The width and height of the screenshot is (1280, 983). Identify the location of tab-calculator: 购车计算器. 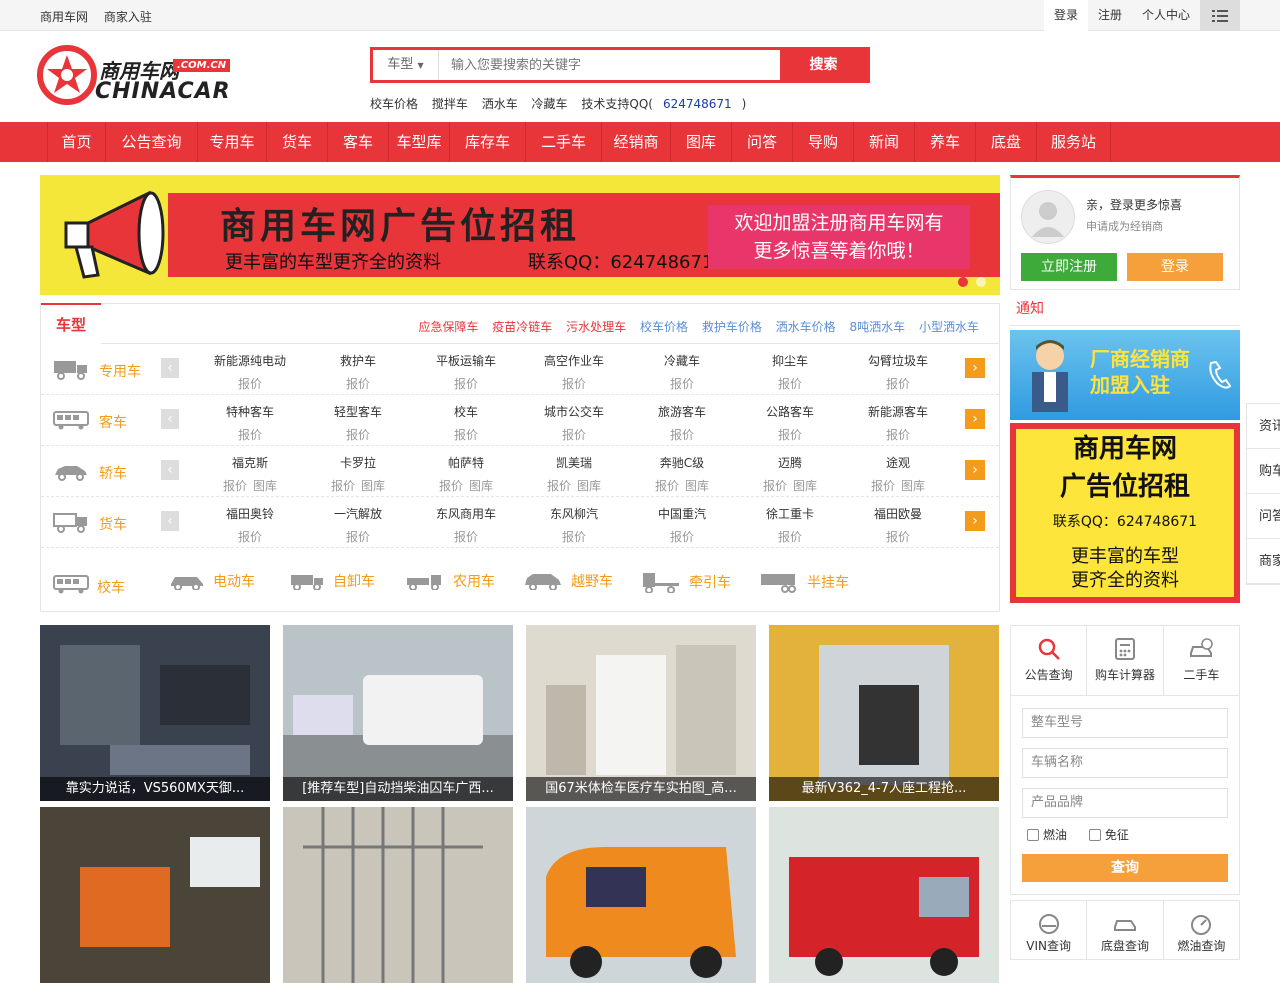
(1125, 660).